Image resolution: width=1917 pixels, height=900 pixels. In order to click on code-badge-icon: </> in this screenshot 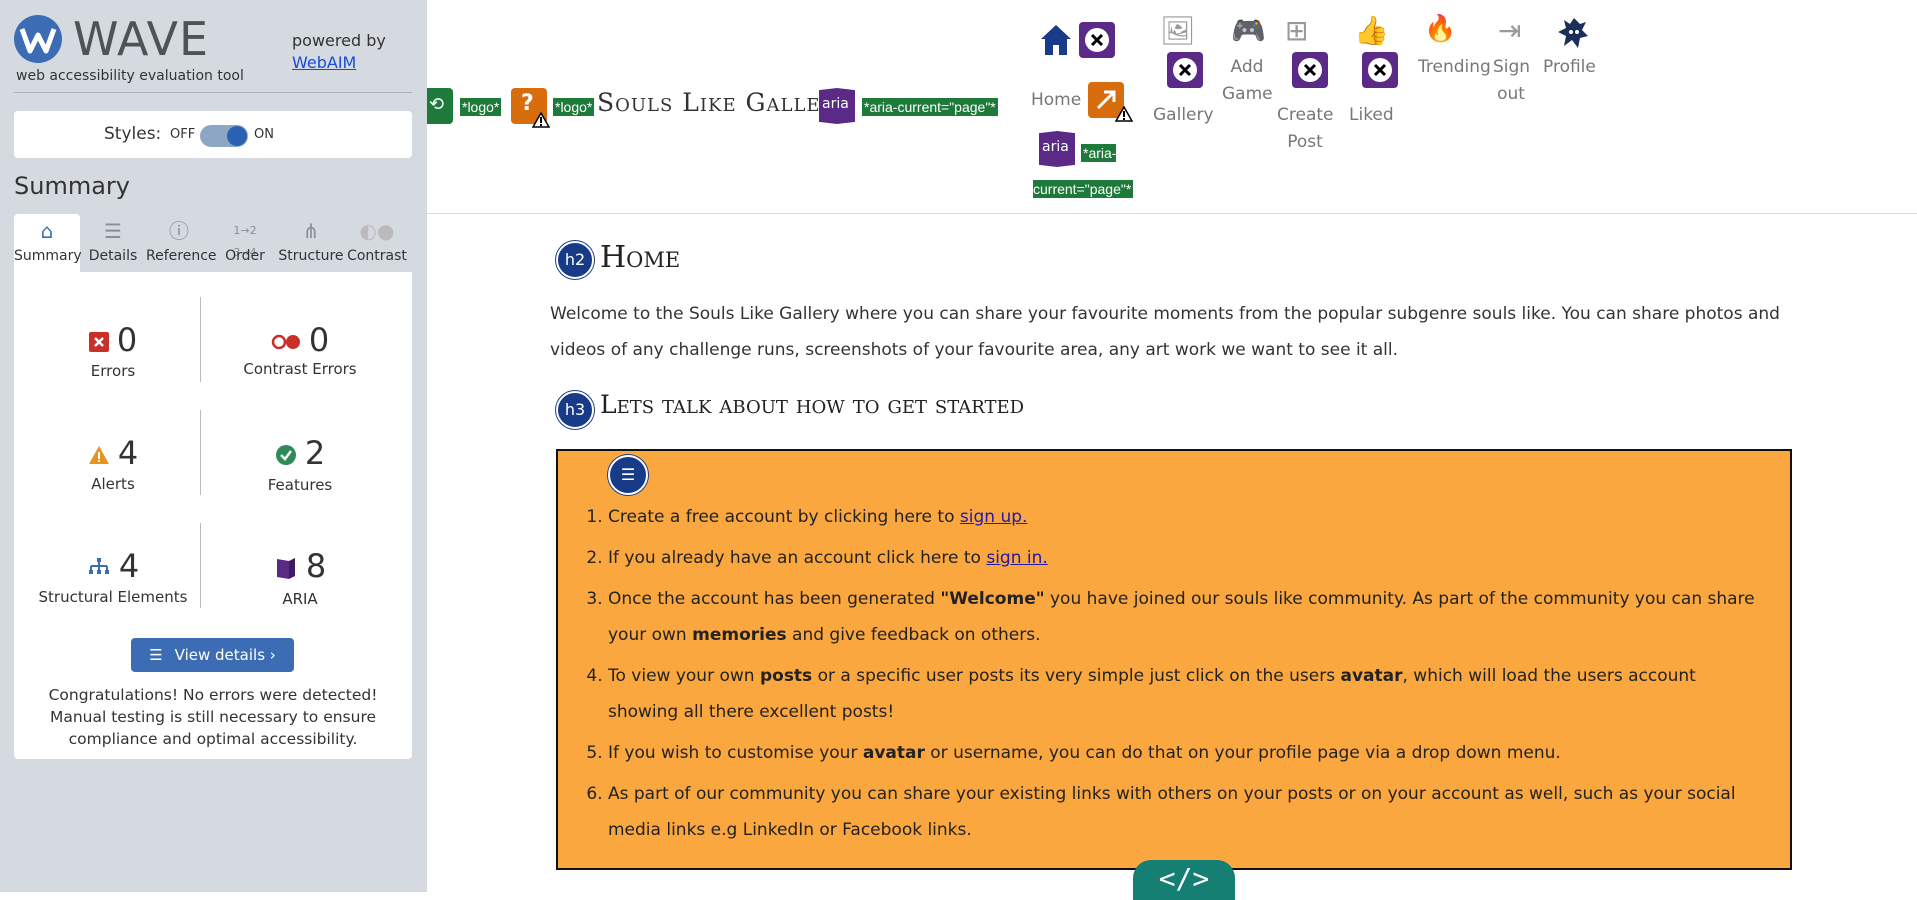, I will do `click(1184, 880)`.